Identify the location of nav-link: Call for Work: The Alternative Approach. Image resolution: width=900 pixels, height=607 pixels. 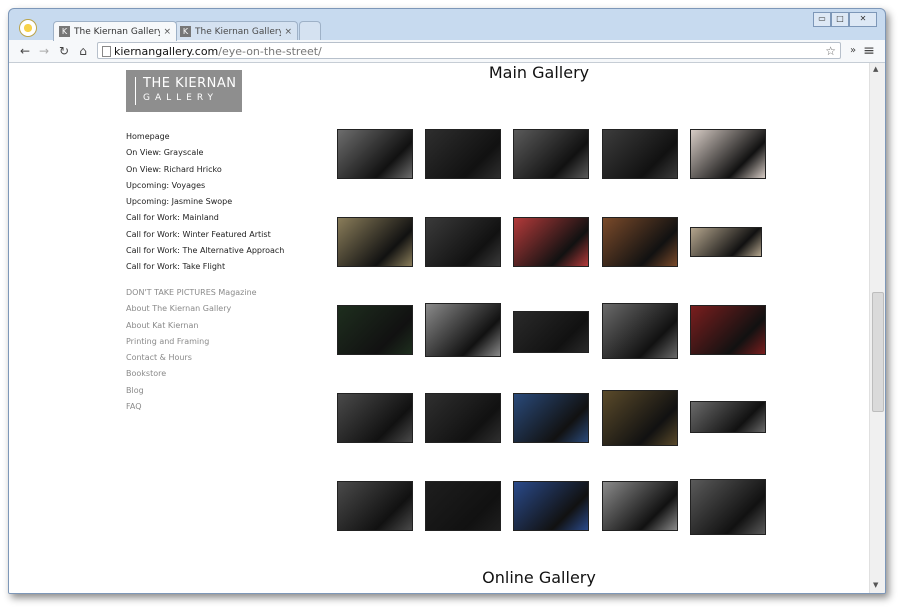
(226, 251).